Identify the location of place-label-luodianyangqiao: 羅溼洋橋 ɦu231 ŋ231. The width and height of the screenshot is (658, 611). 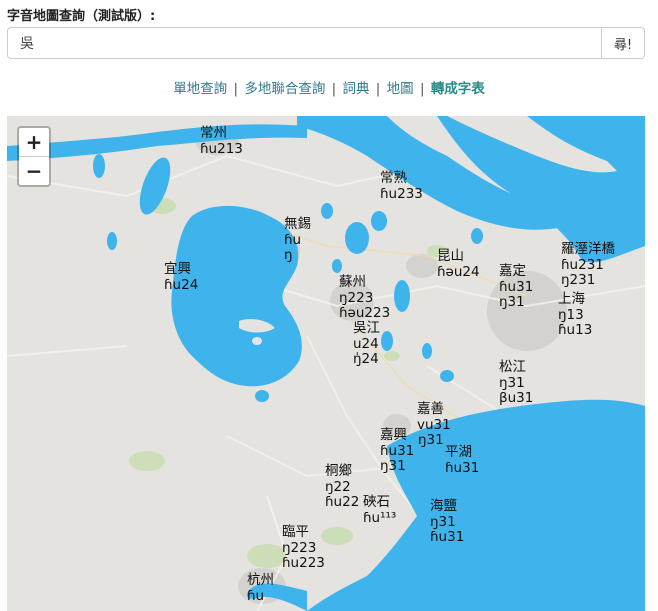
(588, 265).